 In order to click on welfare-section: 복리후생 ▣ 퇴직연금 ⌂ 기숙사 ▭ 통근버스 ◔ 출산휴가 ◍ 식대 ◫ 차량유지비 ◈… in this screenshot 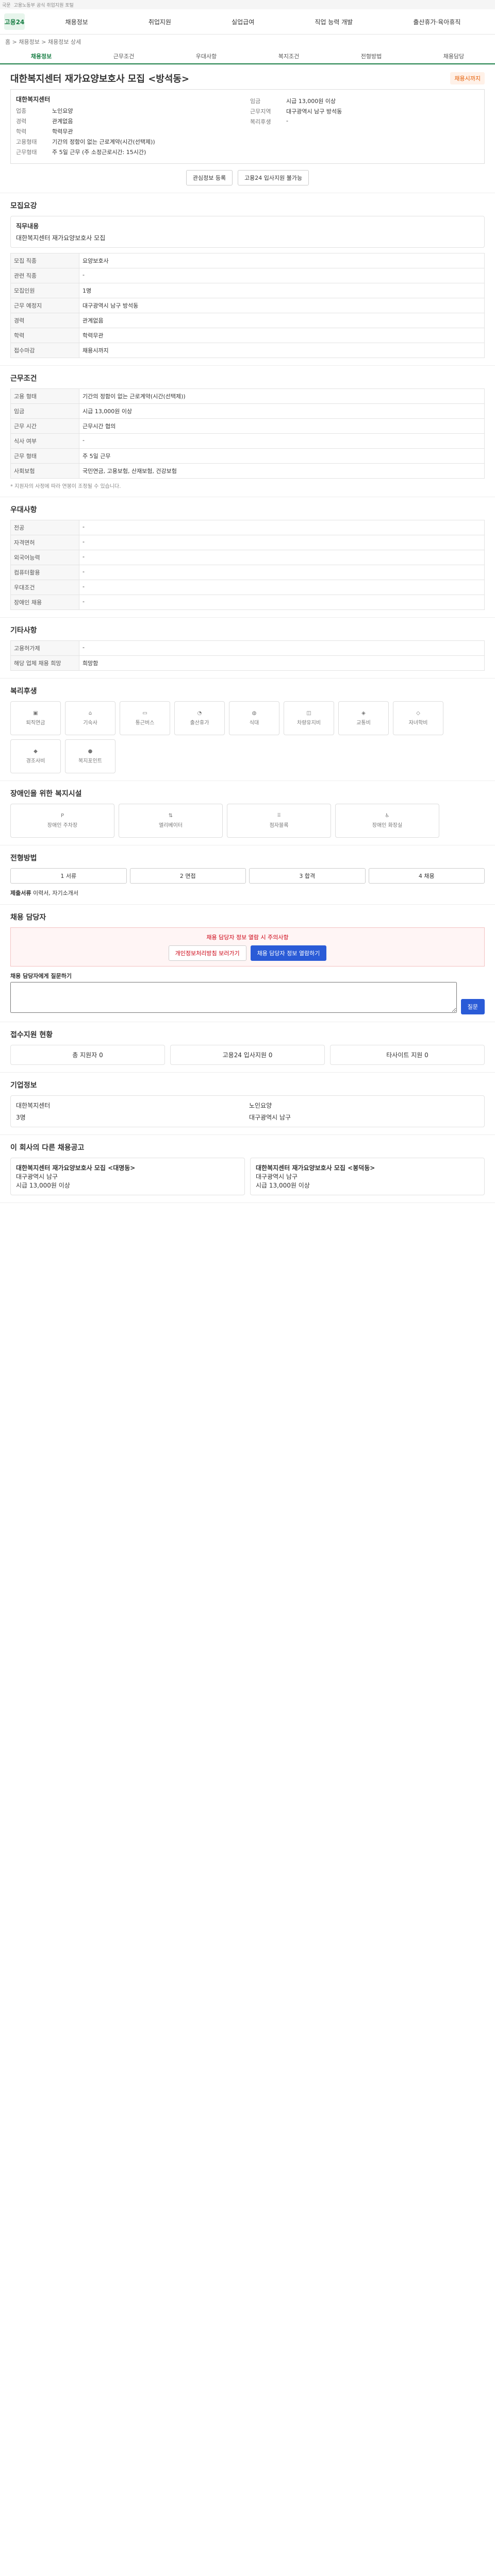, I will do `click(247, 730)`.